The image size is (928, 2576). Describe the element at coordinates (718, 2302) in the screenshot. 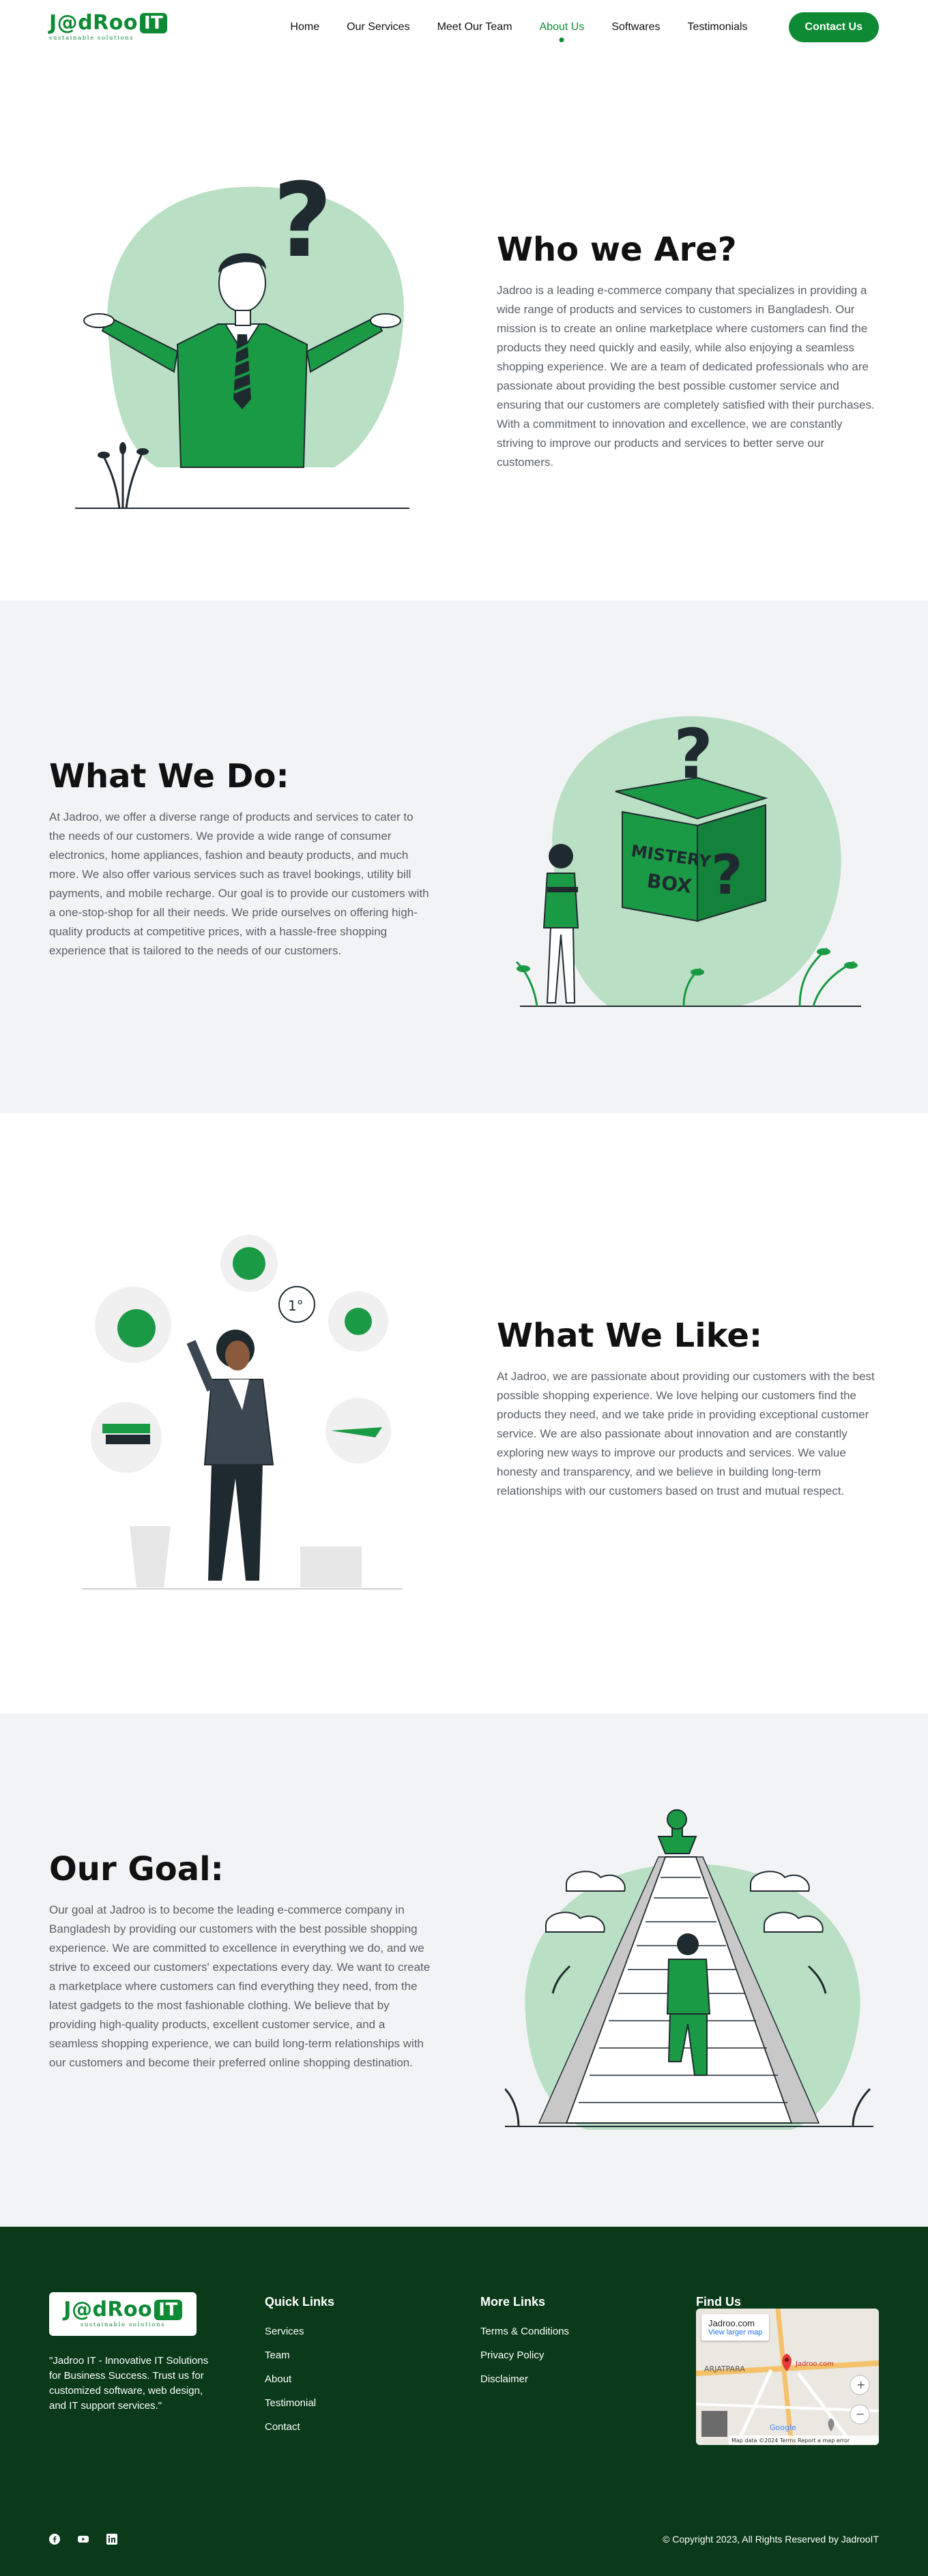

I see `find-us-title: Find Us` at that location.